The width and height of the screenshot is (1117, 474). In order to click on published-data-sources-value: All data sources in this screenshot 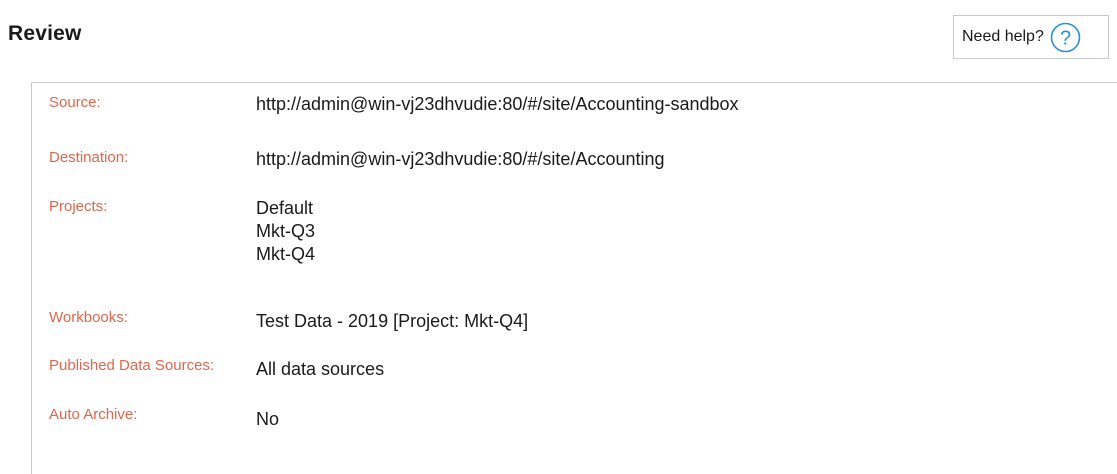, I will do `click(320, 369)`.